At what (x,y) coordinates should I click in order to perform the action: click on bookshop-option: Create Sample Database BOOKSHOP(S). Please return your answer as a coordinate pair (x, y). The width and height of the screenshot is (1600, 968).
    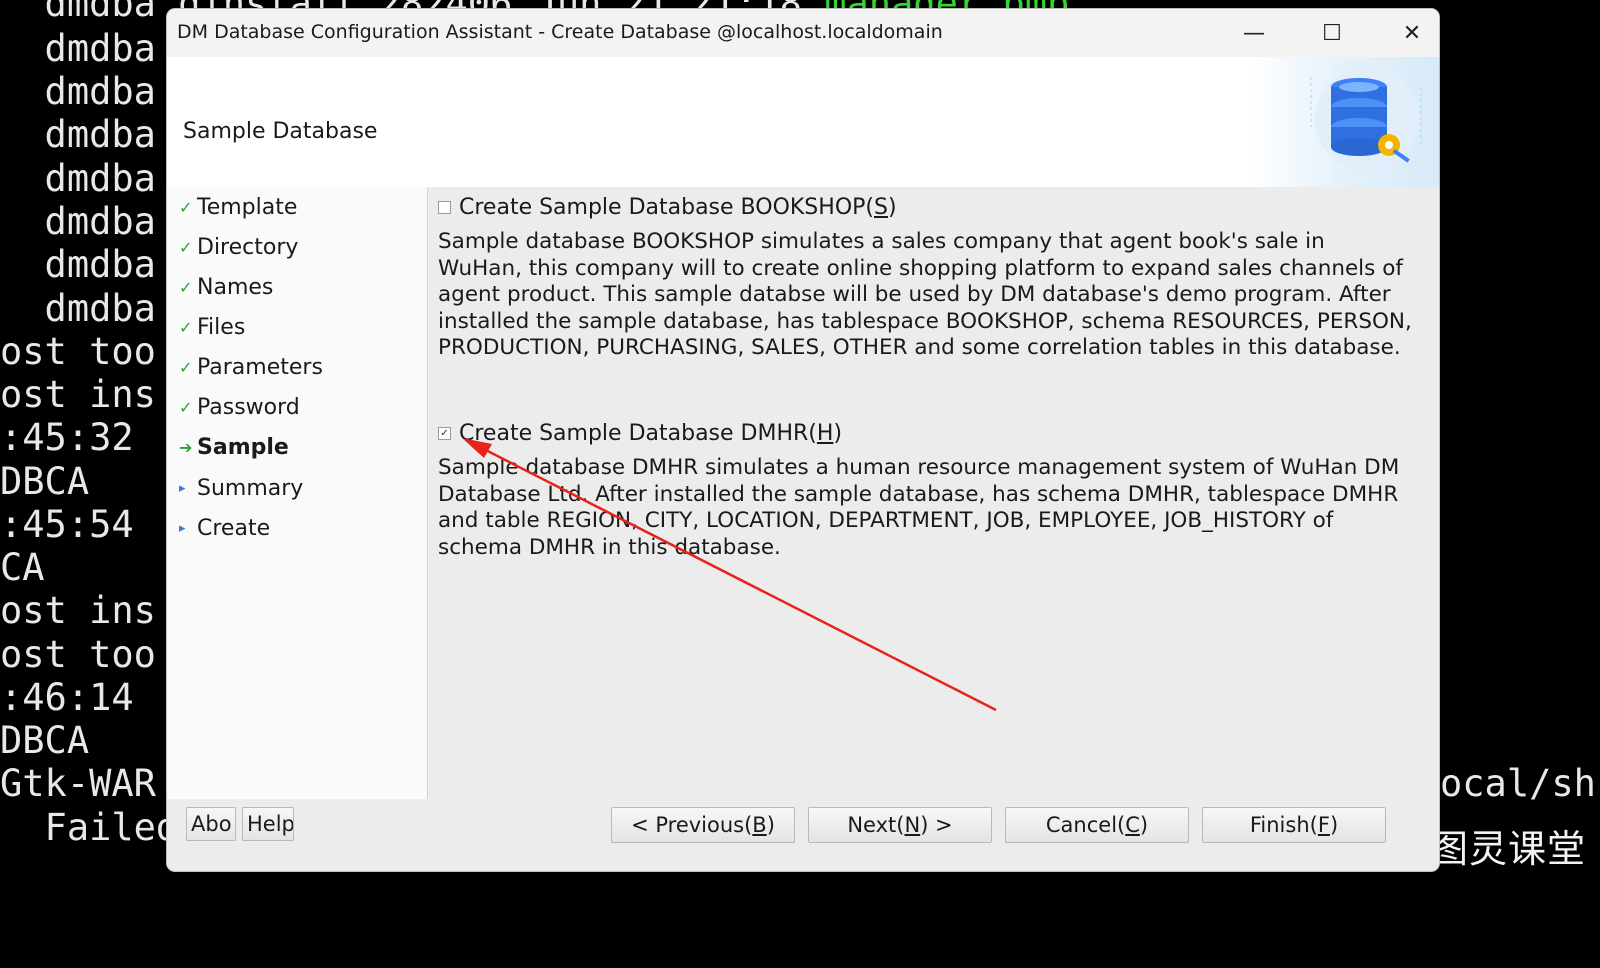
    Looking at the image, I should click on (667, 207).